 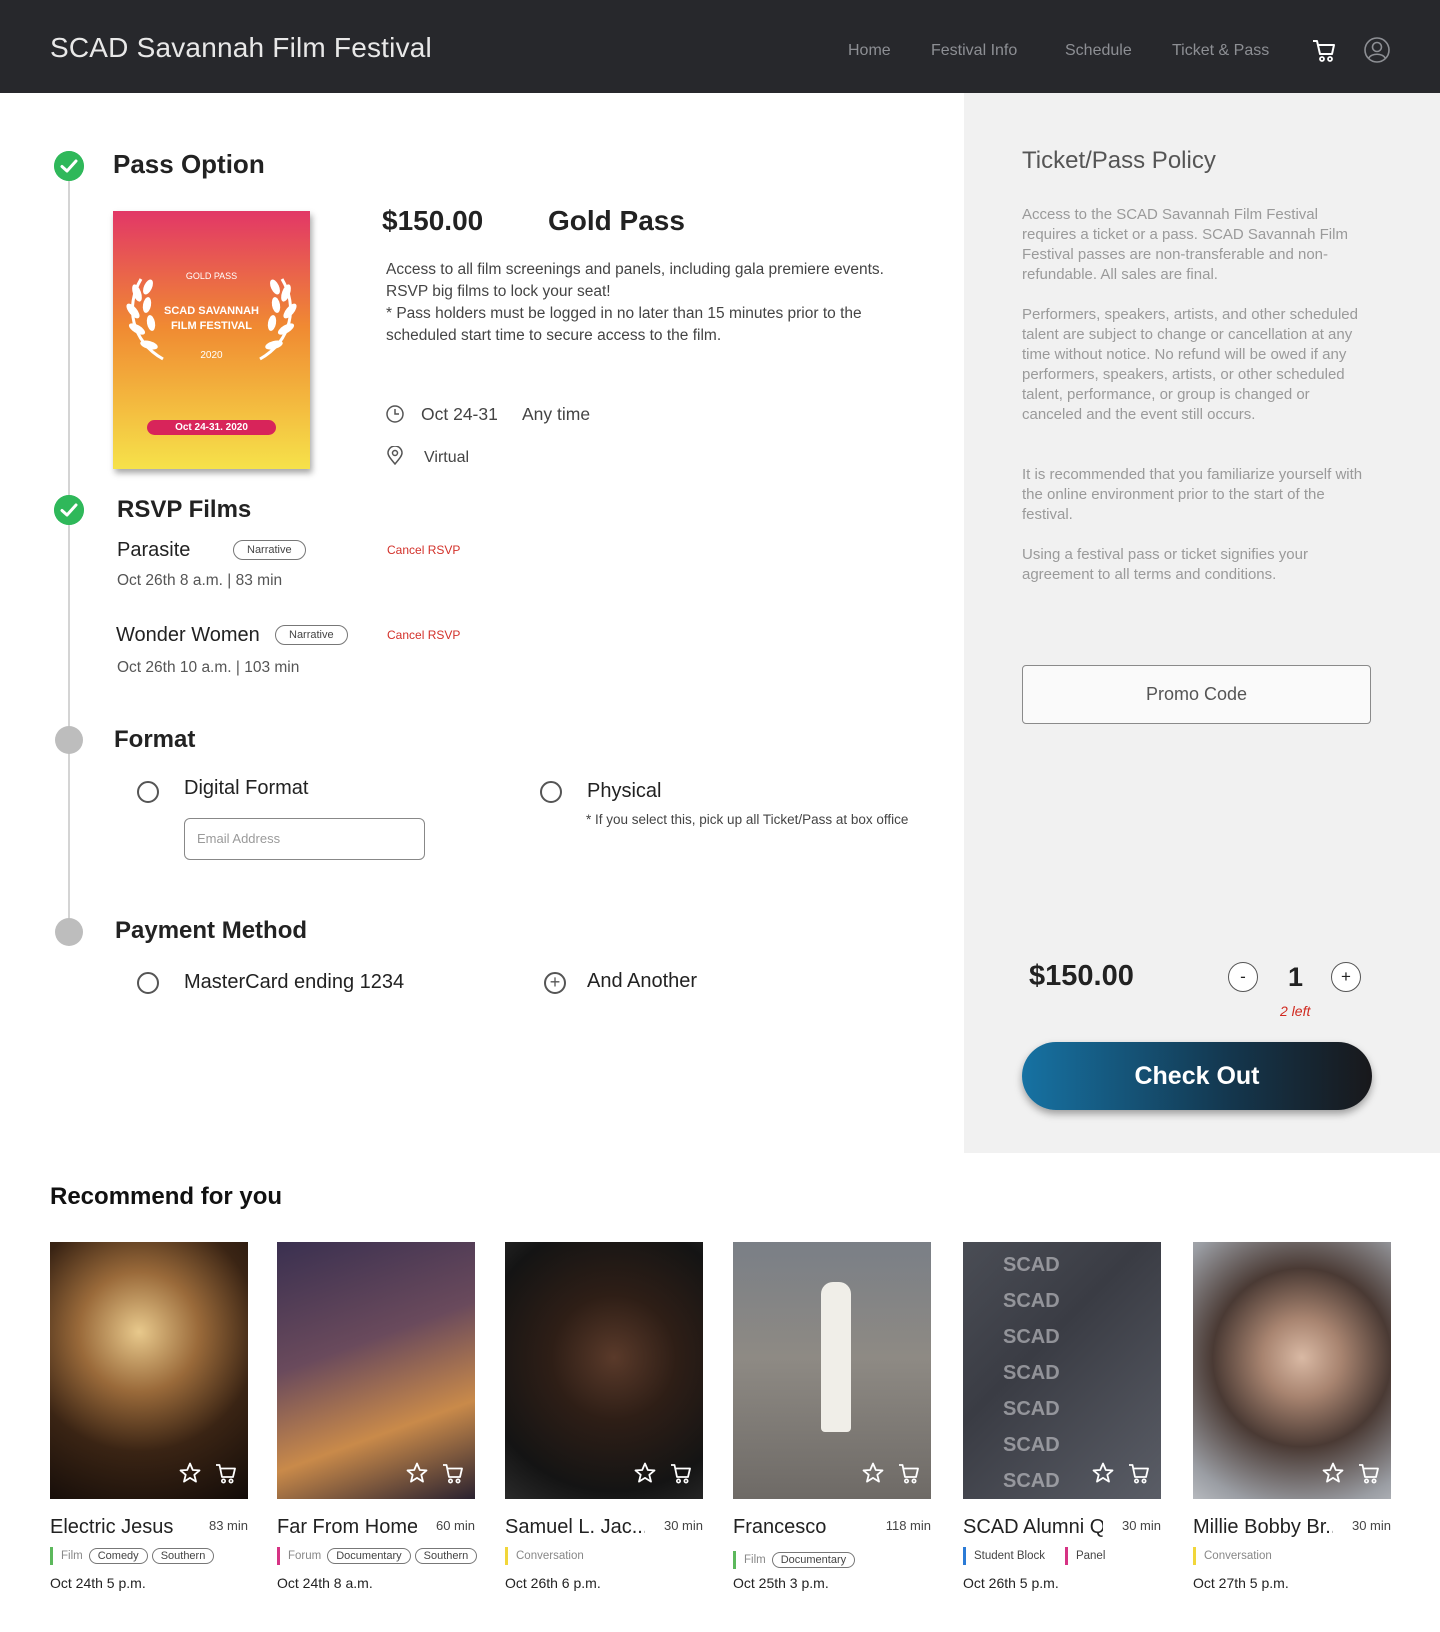 What do you see at coordinates (869, 51) in the screenshot?
I see `nav-home: Home` at bounding box center [869, 51].